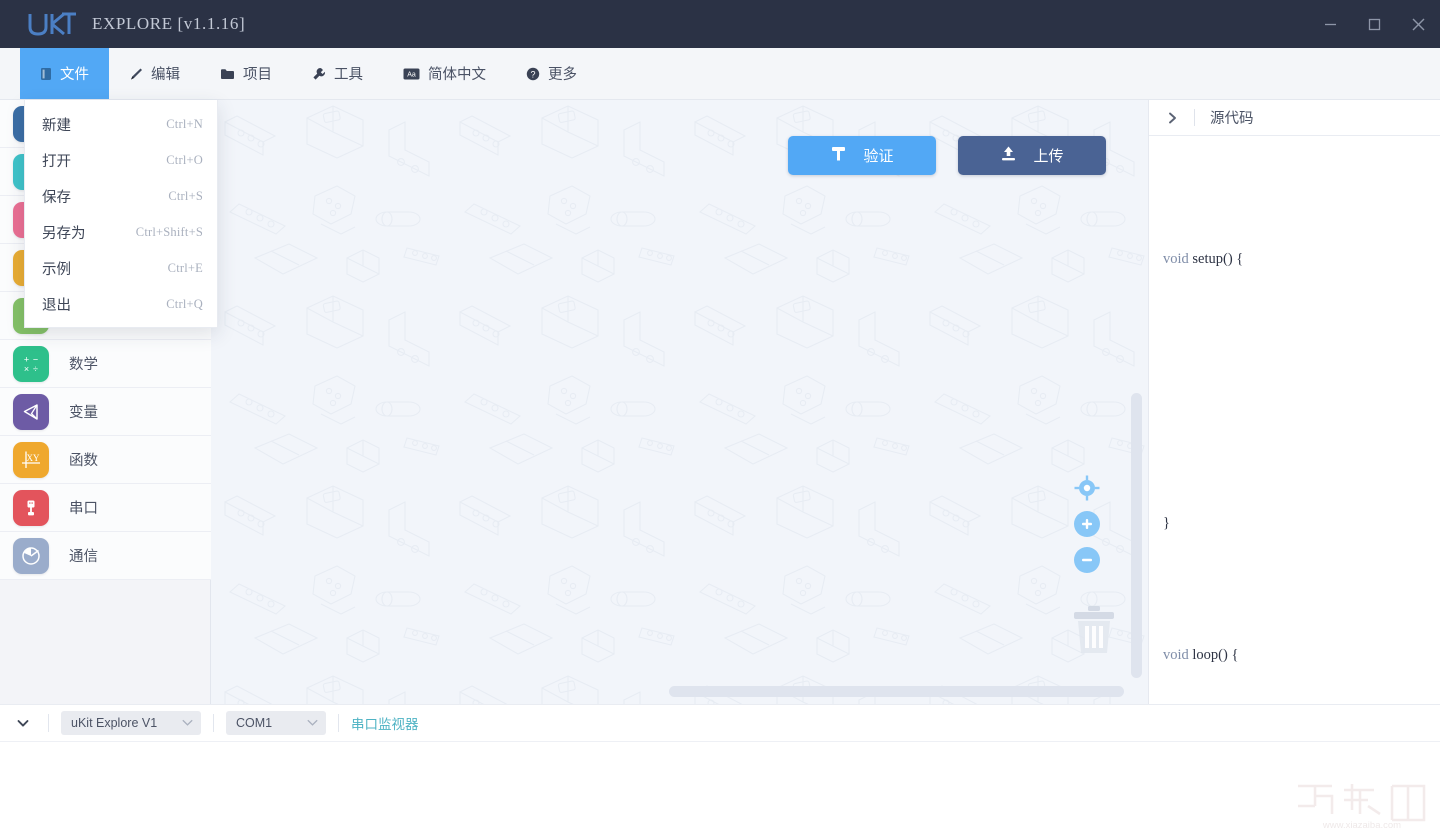  What do you see at coordinates (74, 75) in the screenshot?
I see `menu-label-file: 文件` at bounding box center [74, 75].